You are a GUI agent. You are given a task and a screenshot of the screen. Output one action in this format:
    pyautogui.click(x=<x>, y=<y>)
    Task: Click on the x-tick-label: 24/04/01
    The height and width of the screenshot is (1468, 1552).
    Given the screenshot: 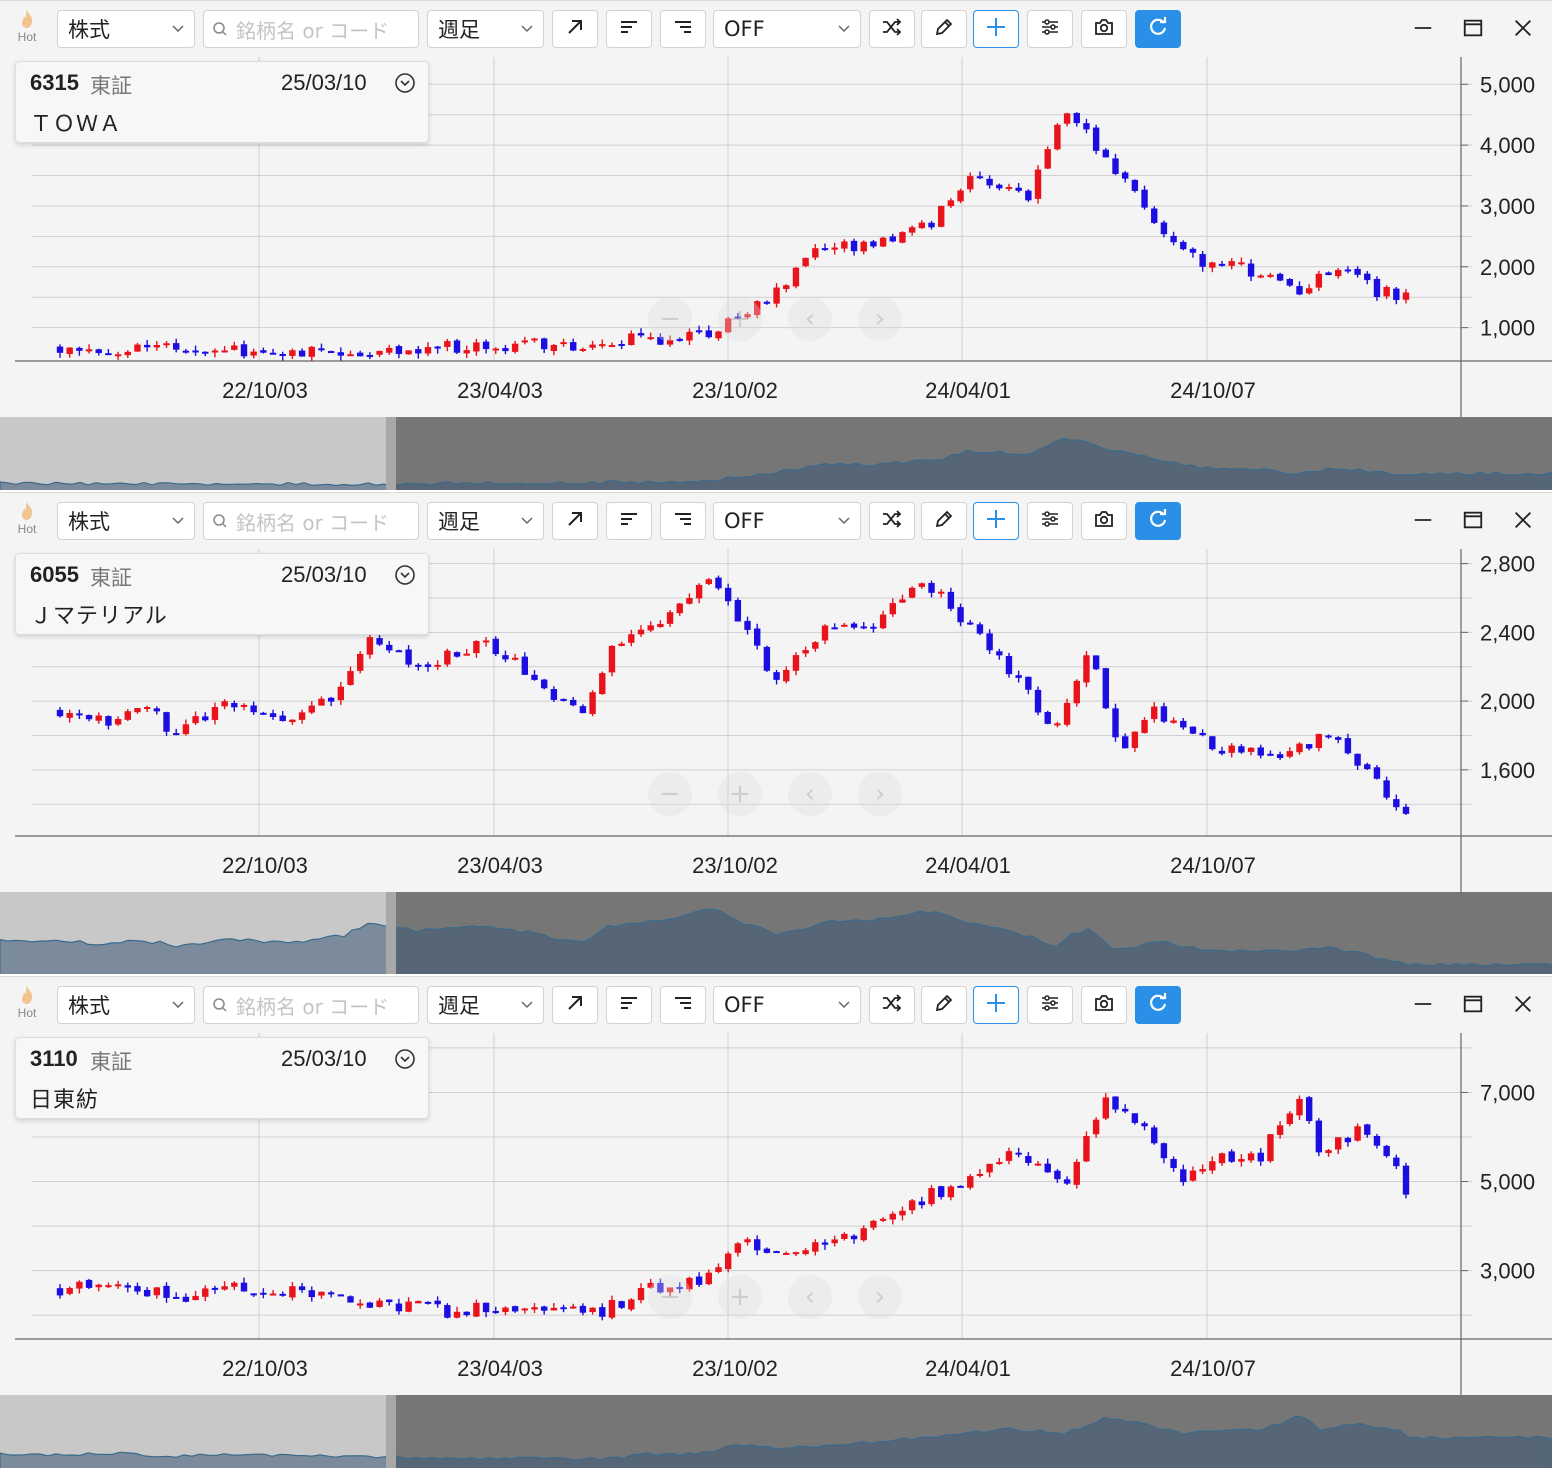 What is the action you would take?
    pyautogui.click(x=968, y=1368)
    